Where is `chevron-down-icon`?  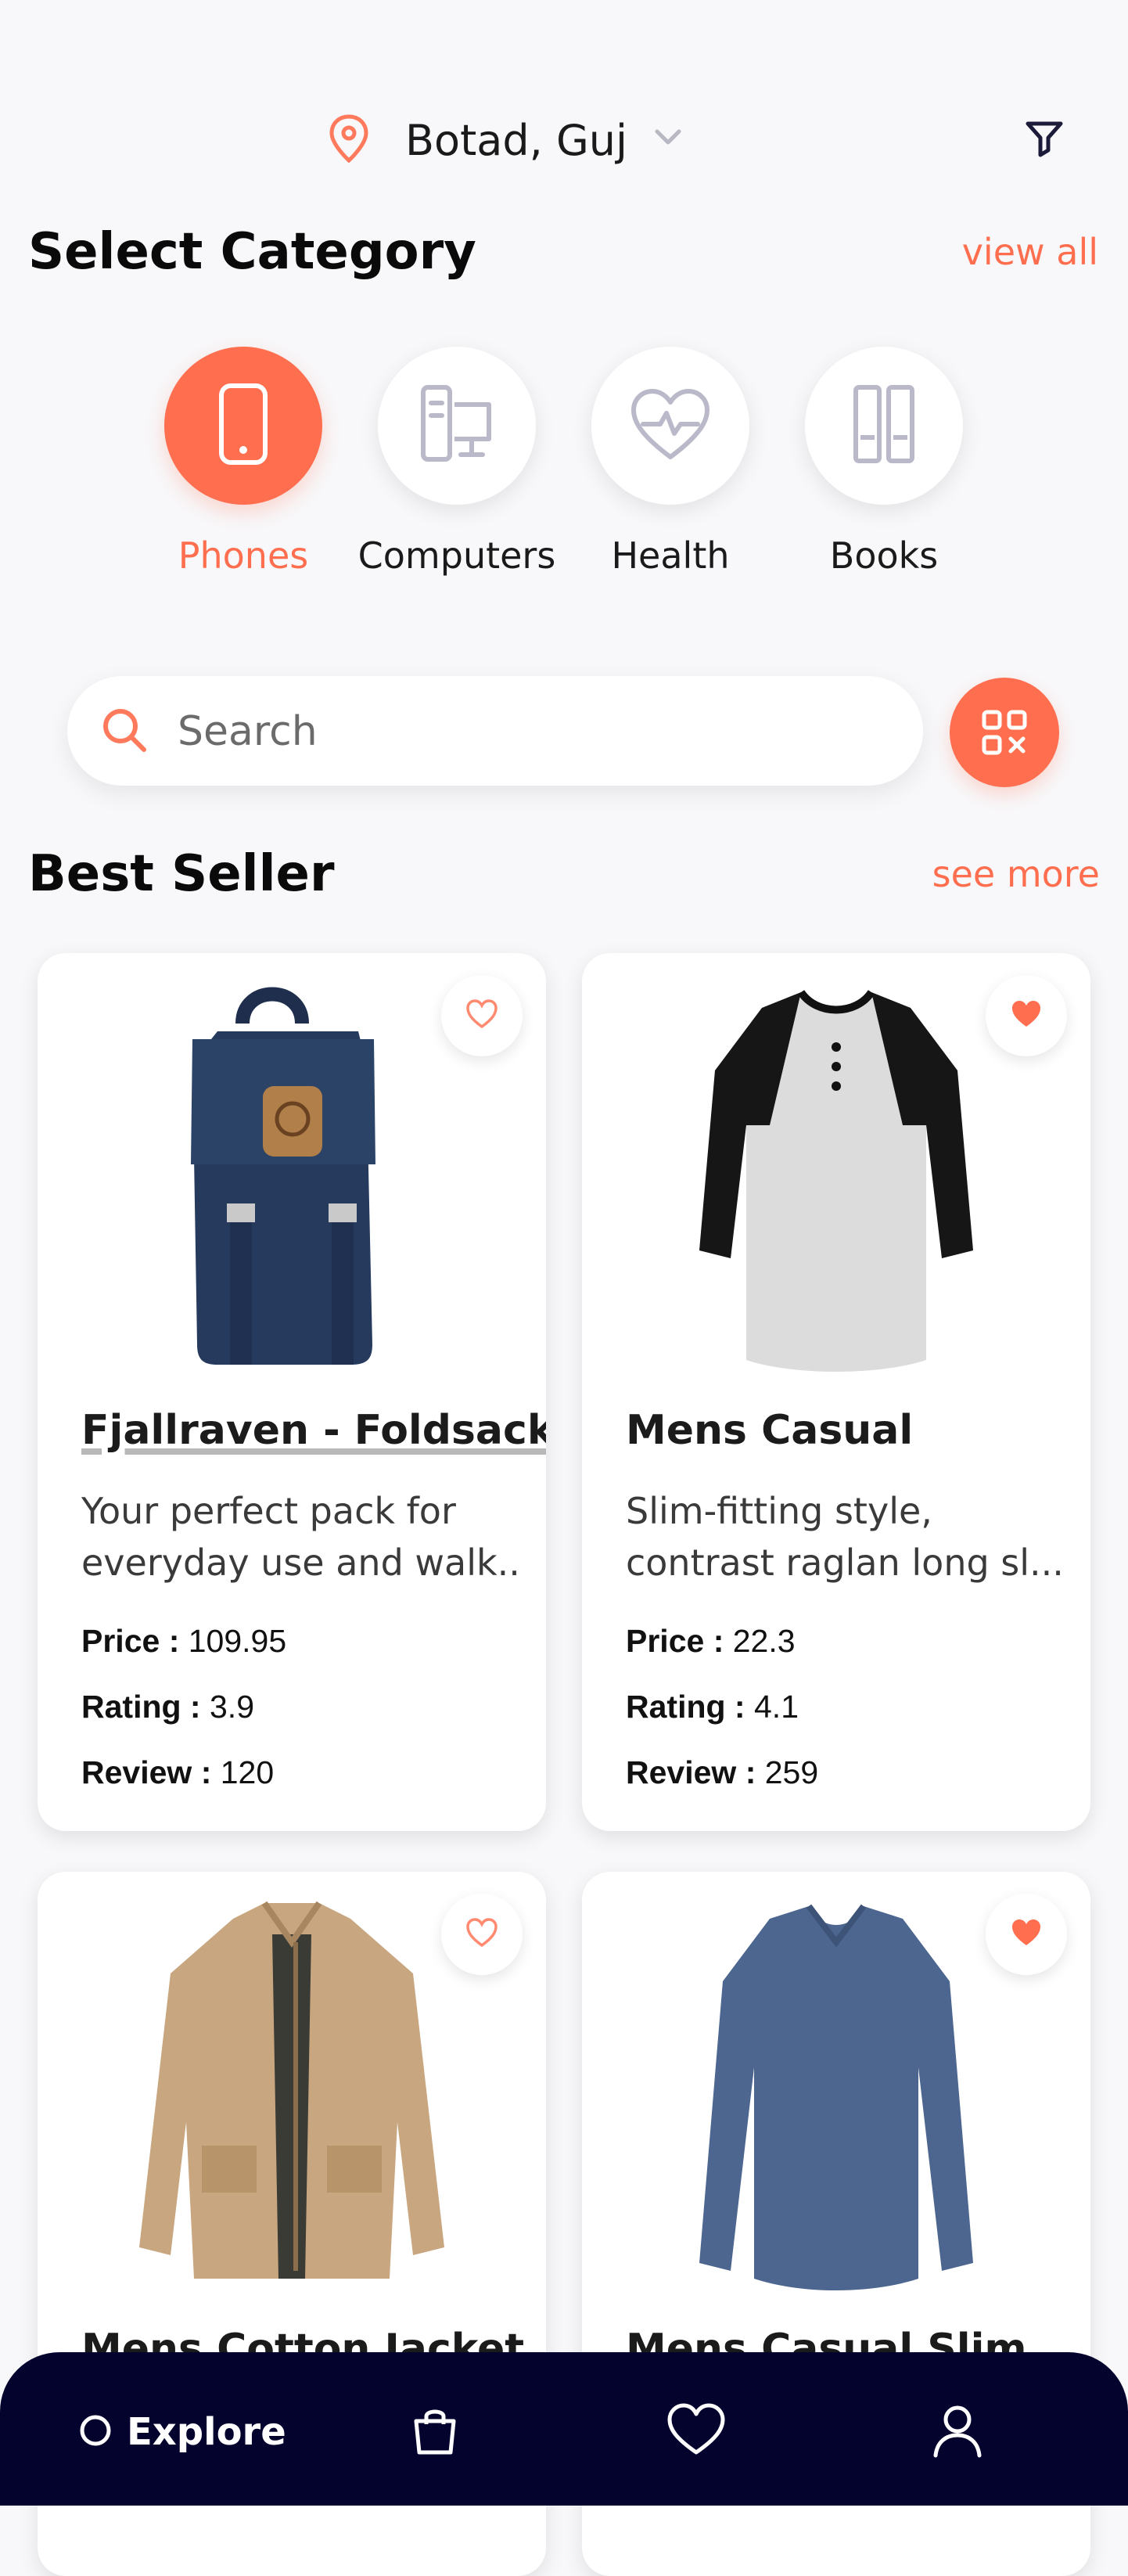
chevron-down-icon is located at coordinates (668, 140).